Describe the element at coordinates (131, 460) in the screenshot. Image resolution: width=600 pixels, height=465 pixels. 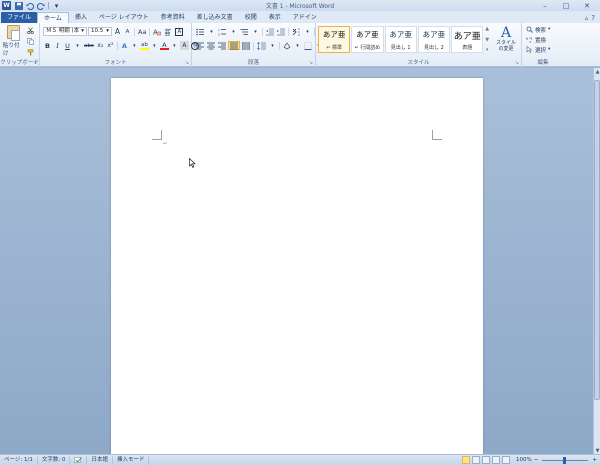
I see `status-insert-mode: 挿入モード` at that location.